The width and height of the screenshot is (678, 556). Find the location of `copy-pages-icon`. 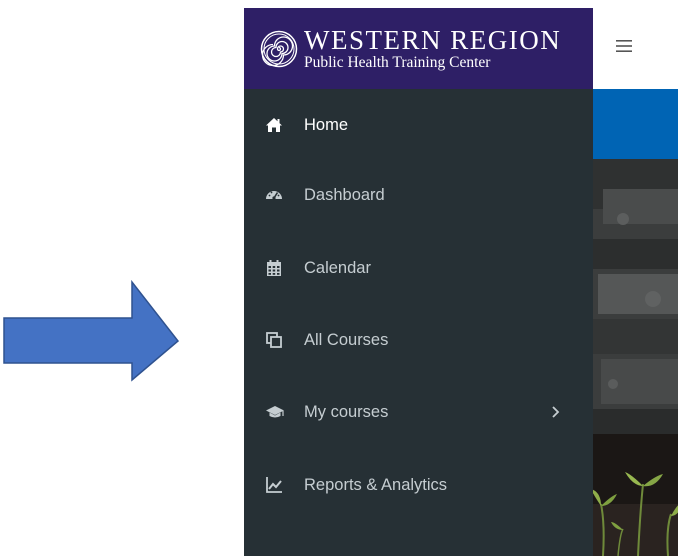

copy-pages-icon is located at coordinates (274, 340).